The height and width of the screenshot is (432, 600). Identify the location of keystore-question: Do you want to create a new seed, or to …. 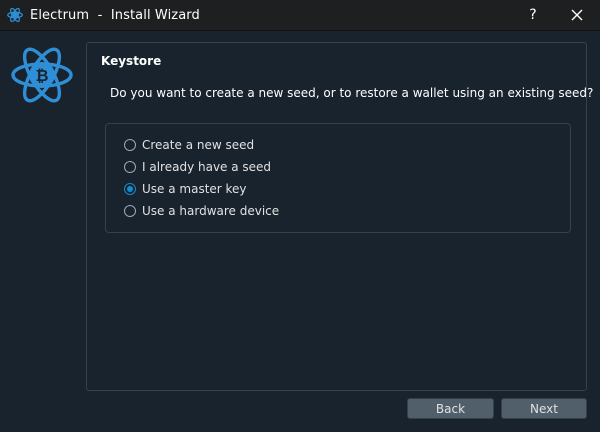
(352, 93).